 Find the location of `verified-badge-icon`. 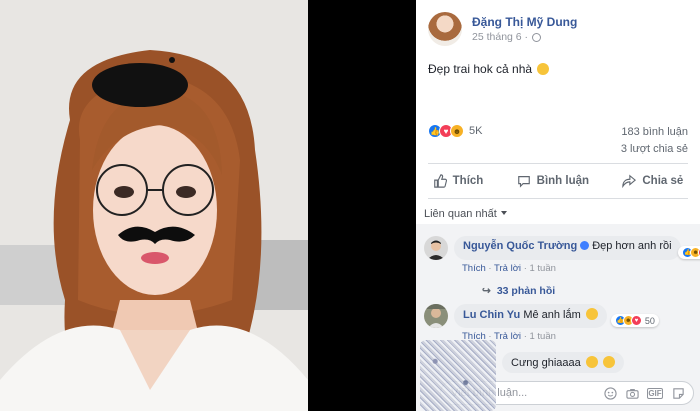

verified-badge-icon is located at coordinates (585, 245).